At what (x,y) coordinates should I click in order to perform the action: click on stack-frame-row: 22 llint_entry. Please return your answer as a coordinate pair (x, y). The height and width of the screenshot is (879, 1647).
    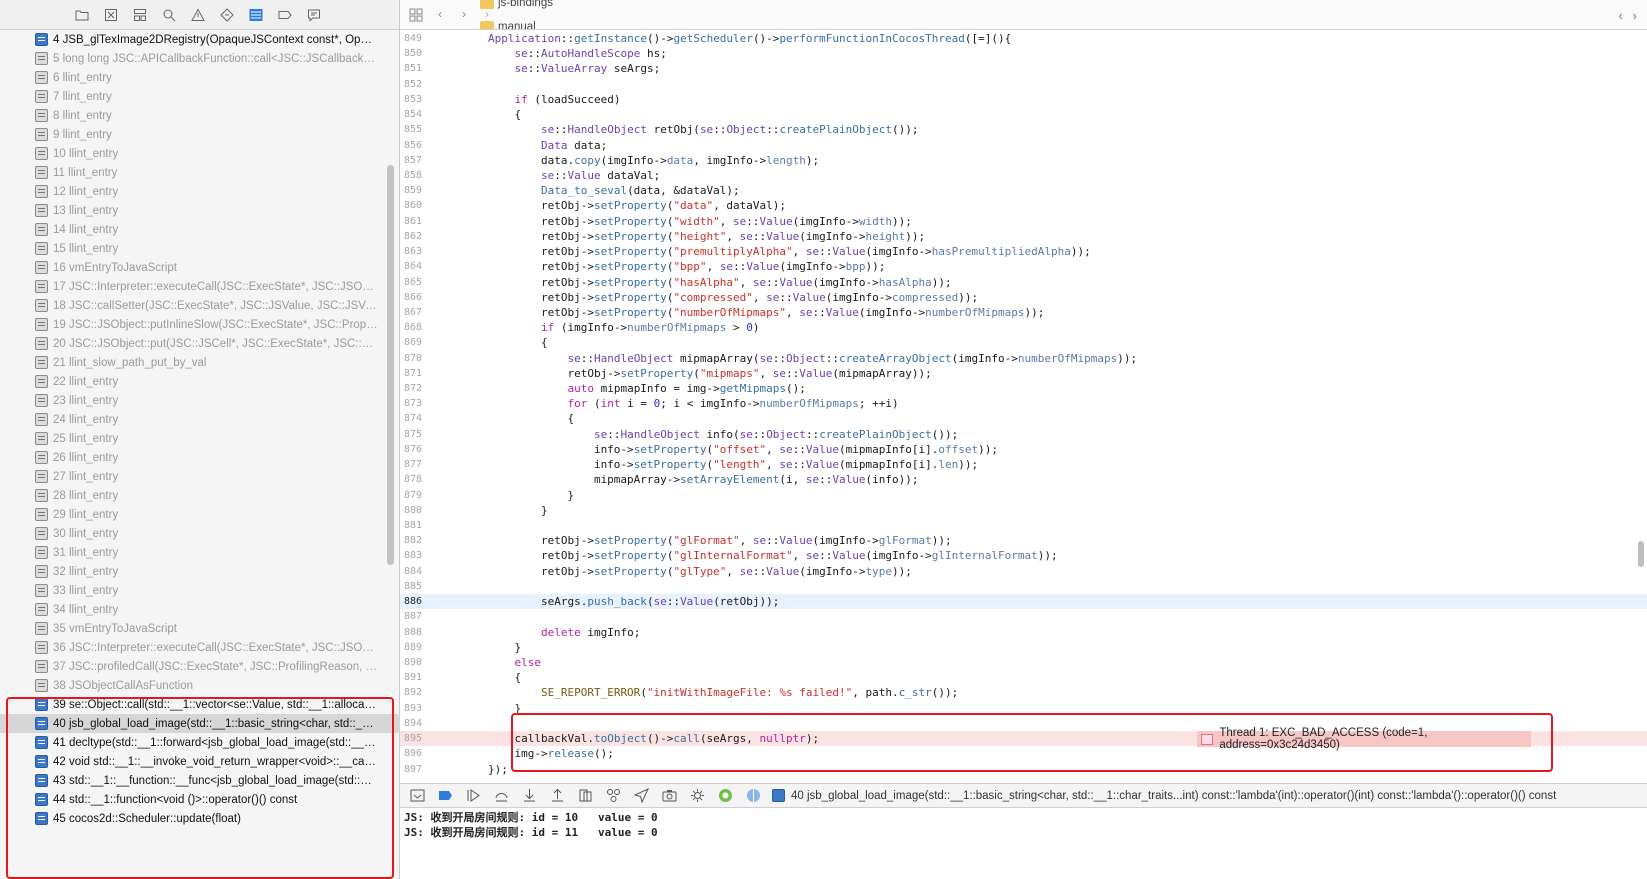
    Looking at the image, I should click on (200, 381).